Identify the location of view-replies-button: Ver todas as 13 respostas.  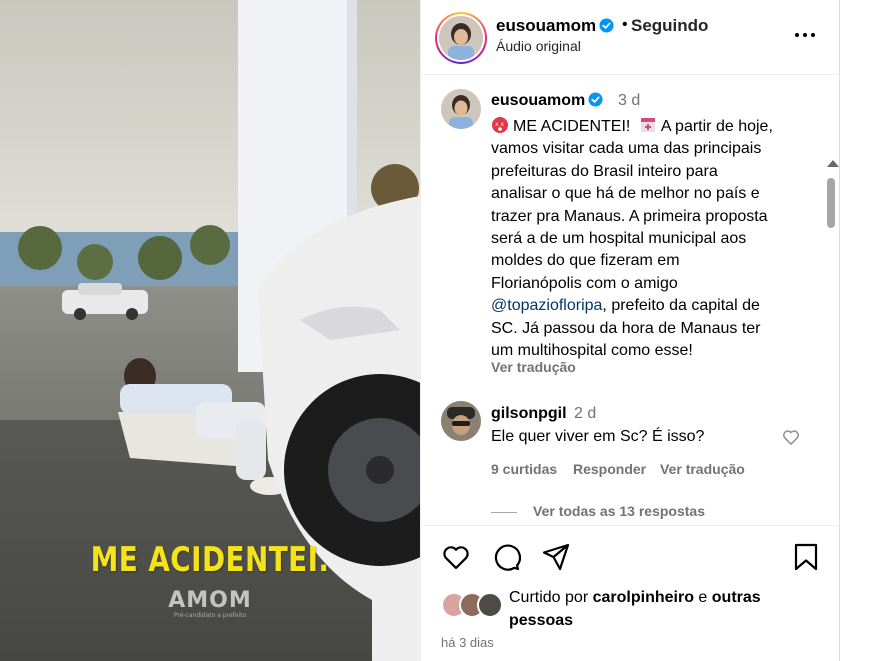
(598, 511).